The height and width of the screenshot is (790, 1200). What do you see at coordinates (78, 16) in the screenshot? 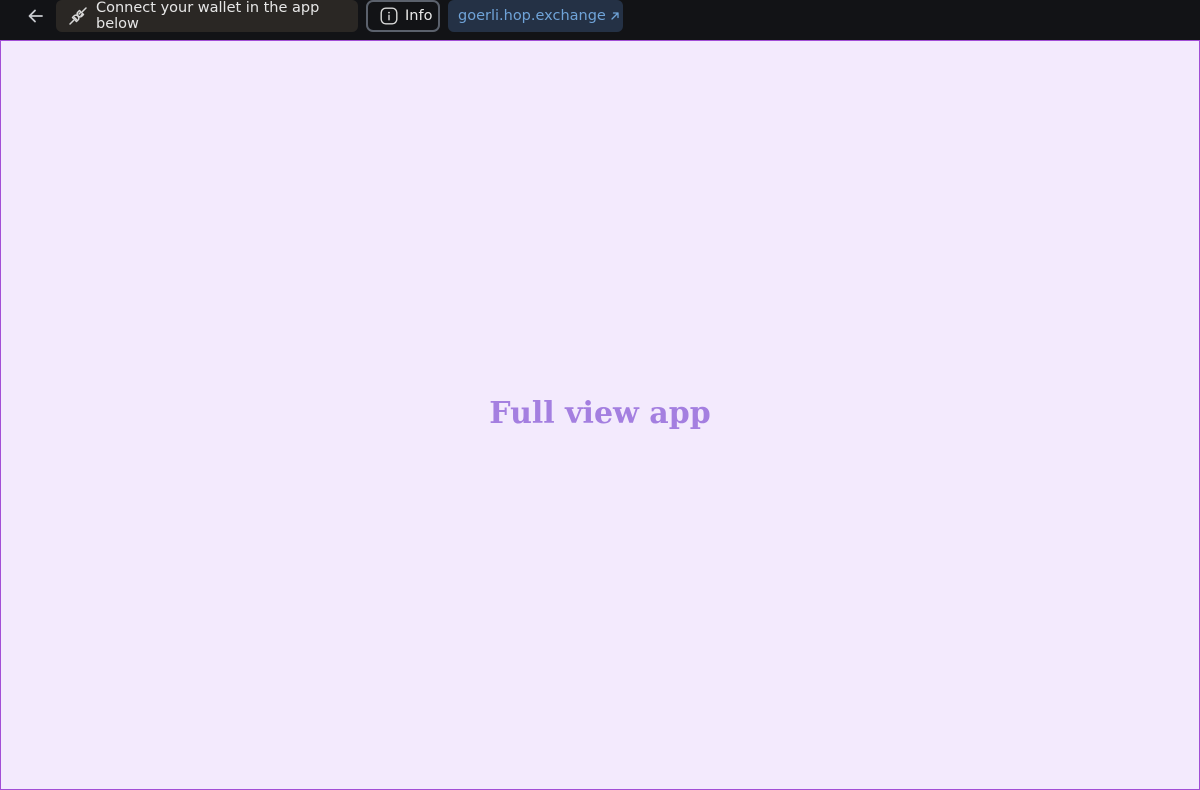
I see `plug-icon` at bounding box center [78, 16].